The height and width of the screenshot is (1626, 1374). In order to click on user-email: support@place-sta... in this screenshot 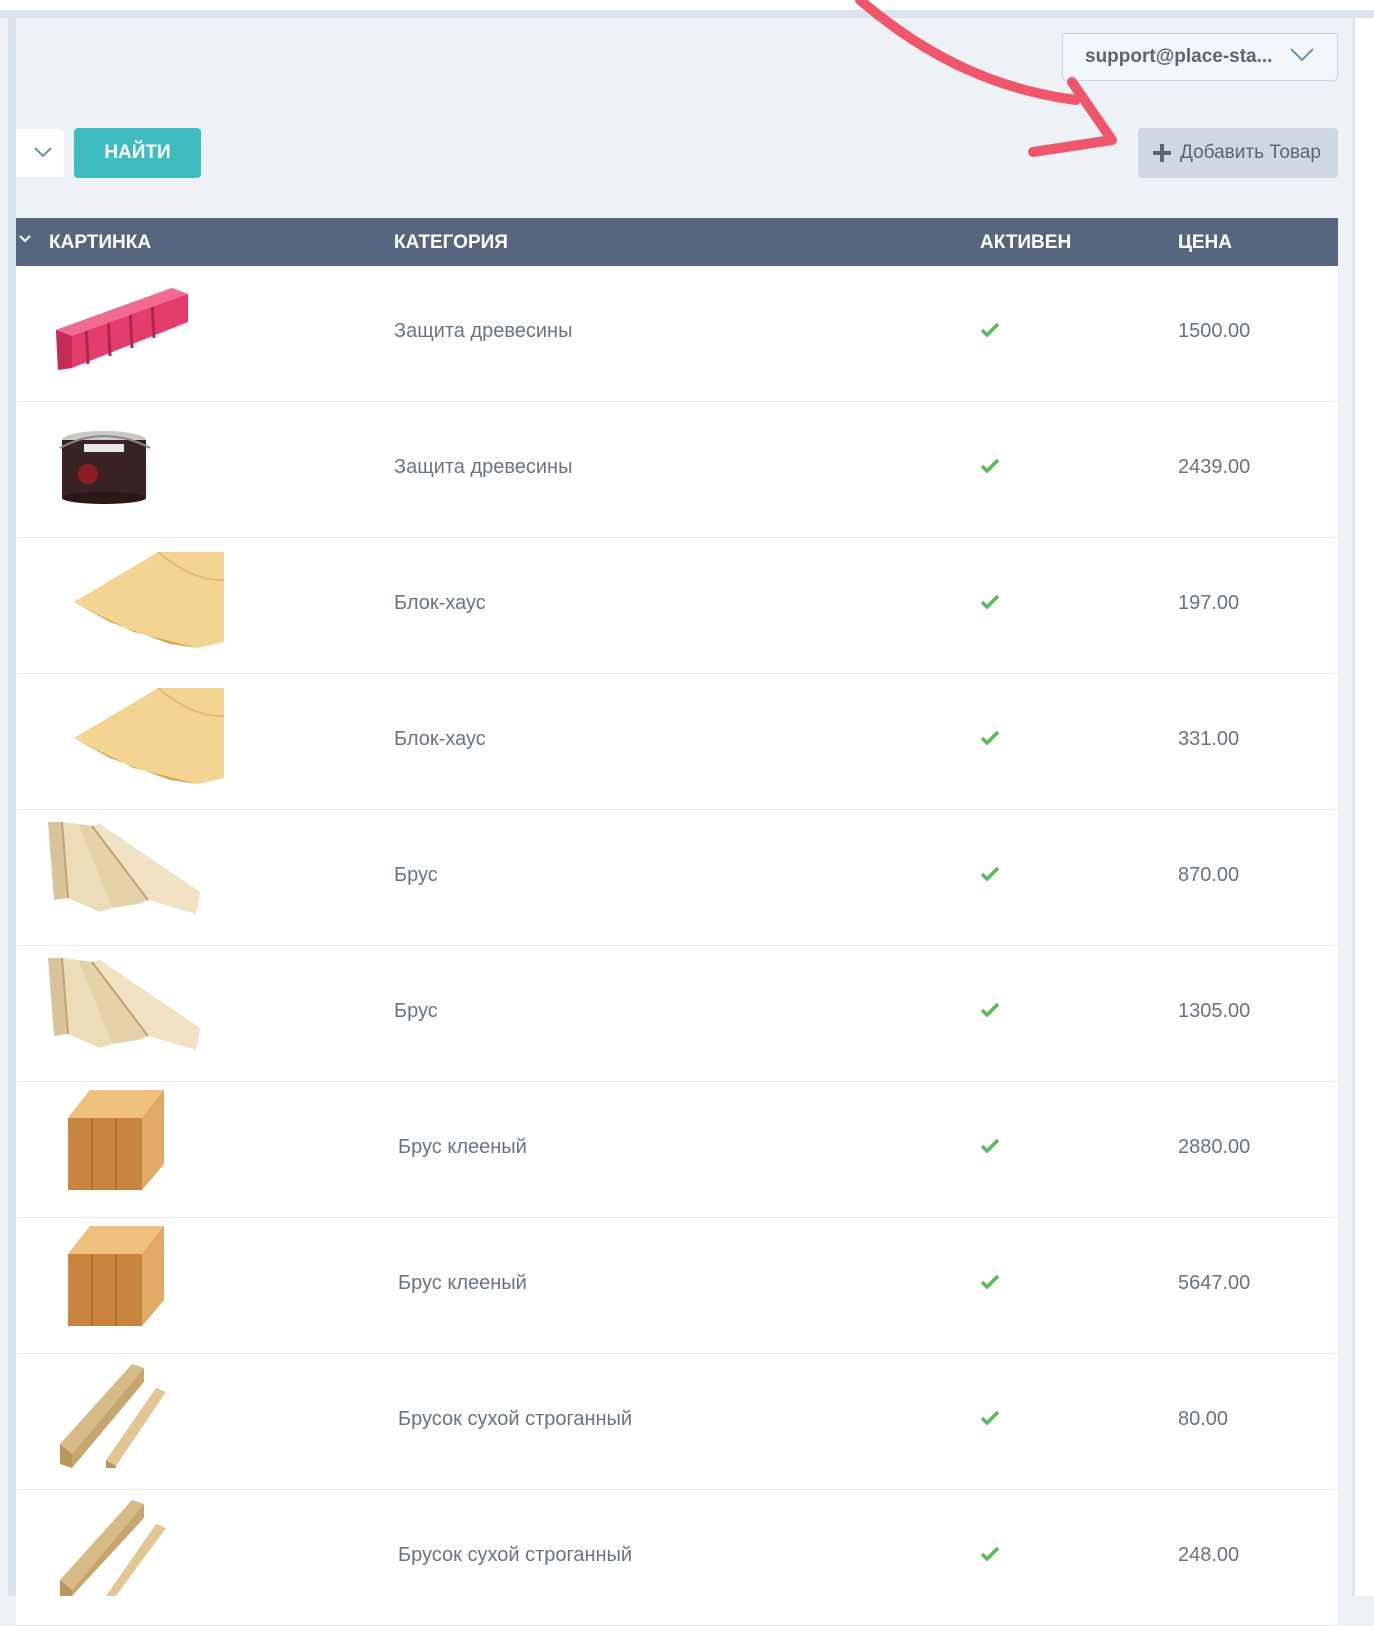, I will do `click(1179, 56)`.